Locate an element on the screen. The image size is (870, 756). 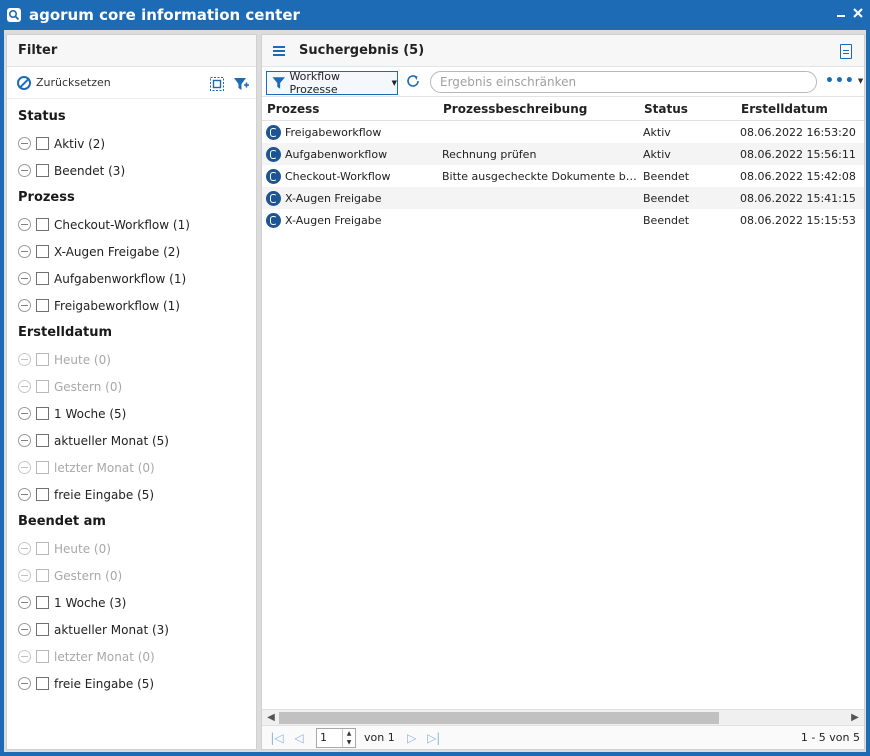
window-title: agorum core information center is located at coordinates (164, 15).